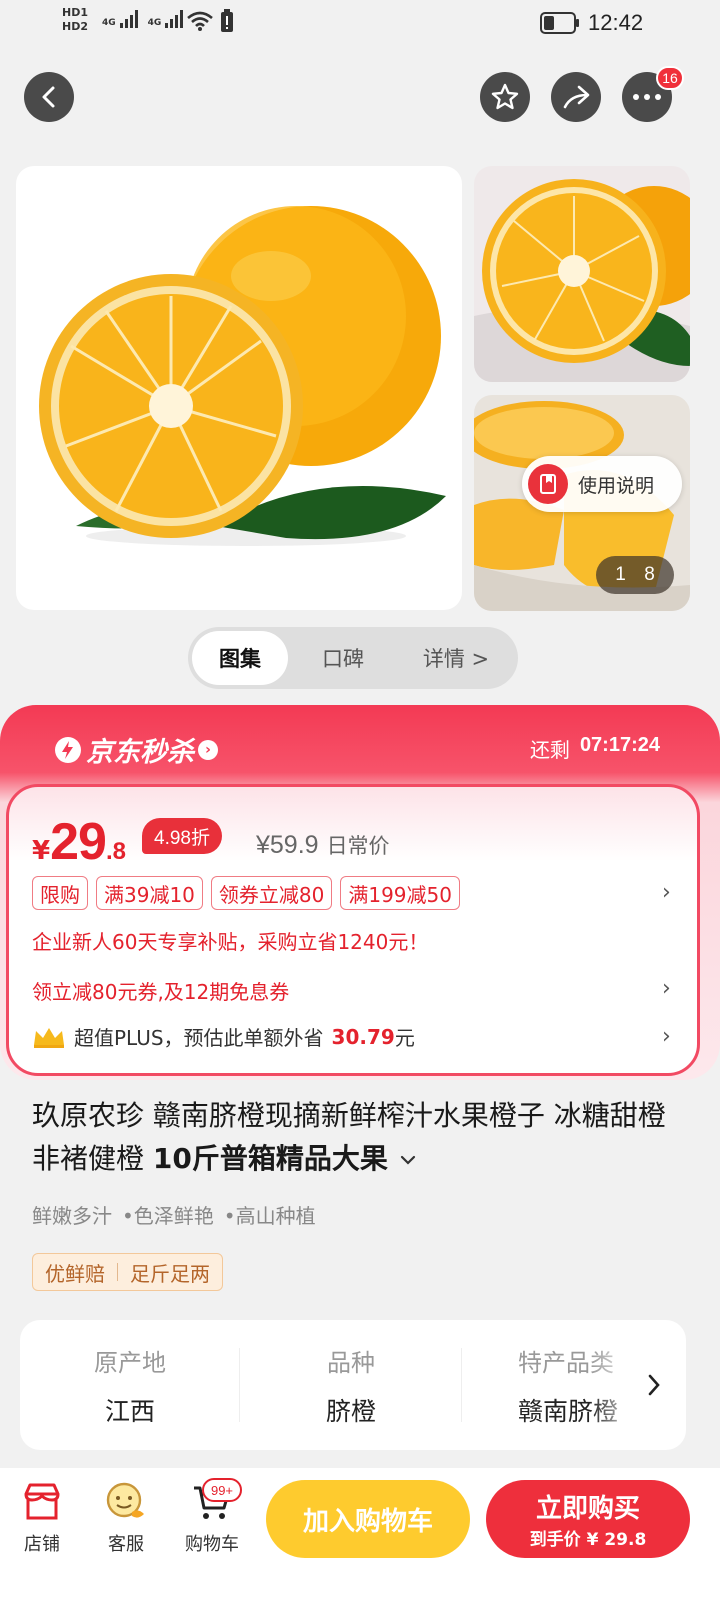 The width and height of the screenshot is (720, 1600). What do you see at coordinates (212, 1544) in the screenshot?
I see `cart-label: 购物车` at bounding box center [212, 1544].